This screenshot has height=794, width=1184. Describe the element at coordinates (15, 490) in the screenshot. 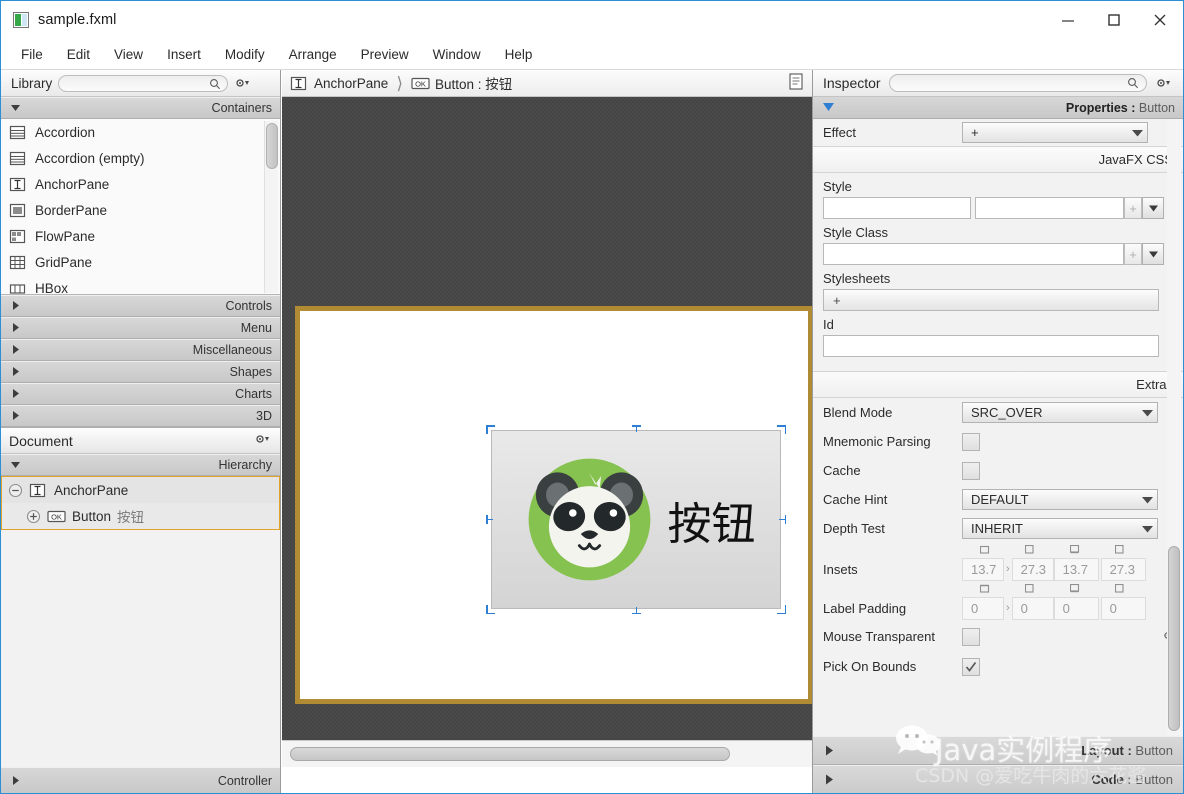

I see `collapse-icon` at that location.